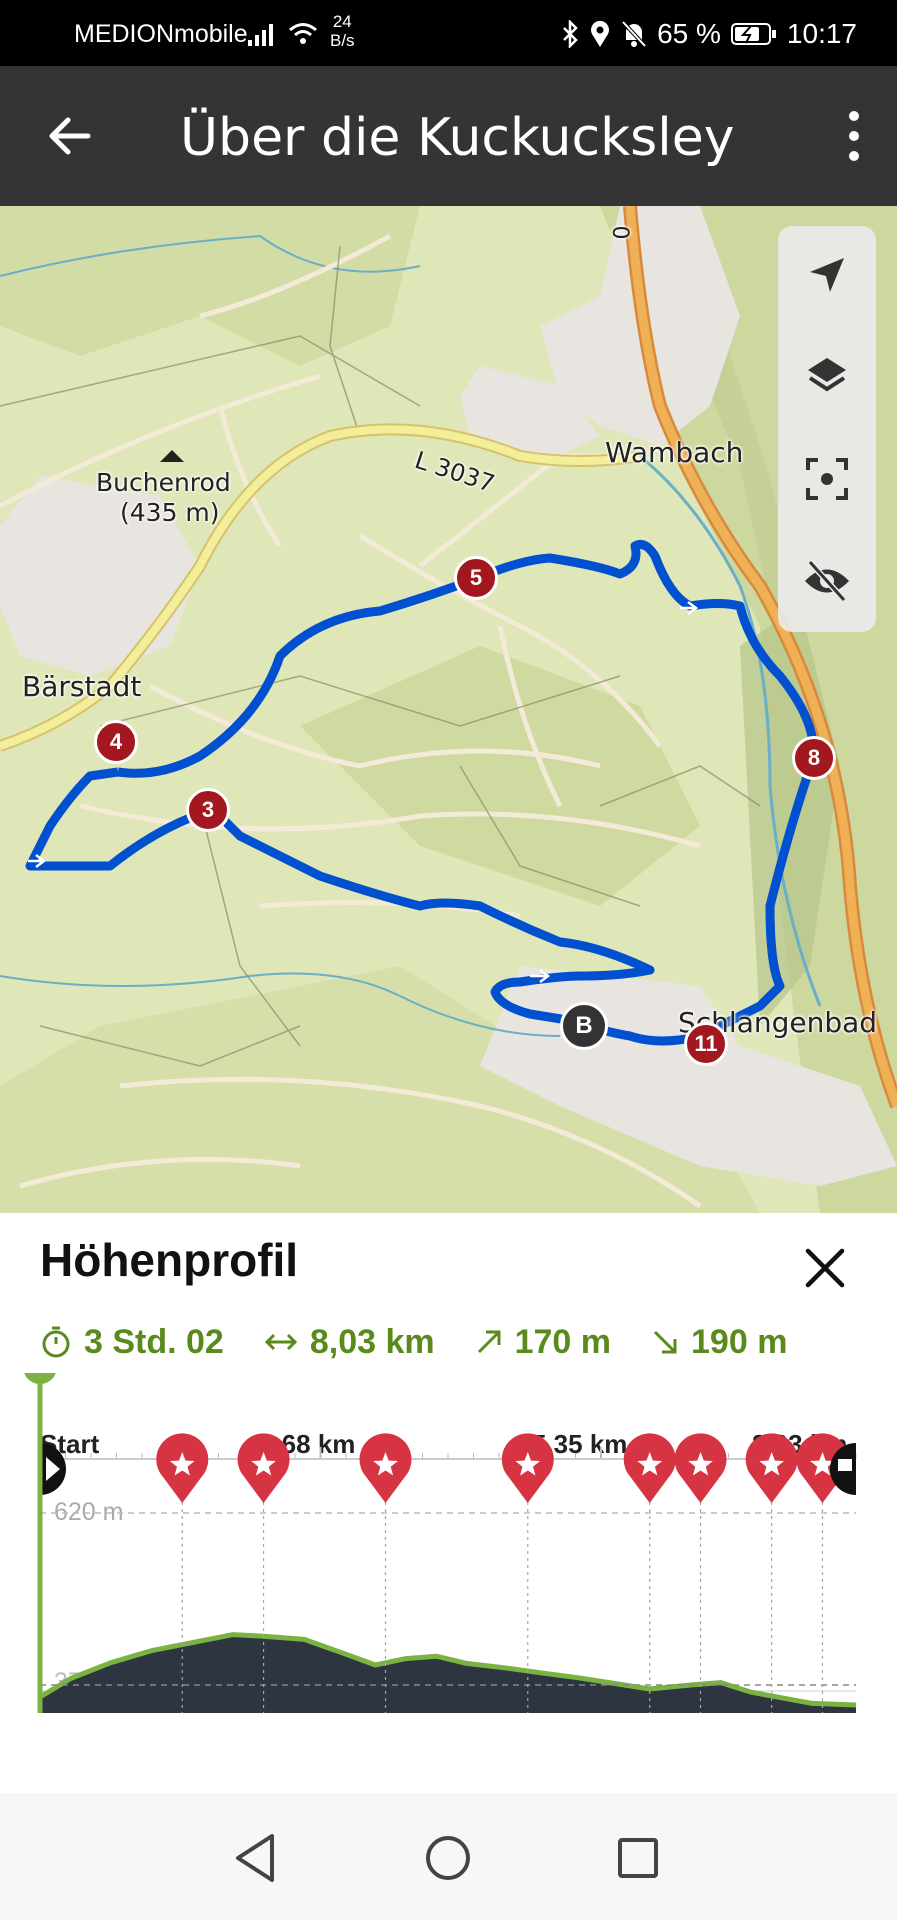 Image resolution: width=897 pixels, height=1920 pixels. I want to click on nav-home-icon, so click(448, 1858).